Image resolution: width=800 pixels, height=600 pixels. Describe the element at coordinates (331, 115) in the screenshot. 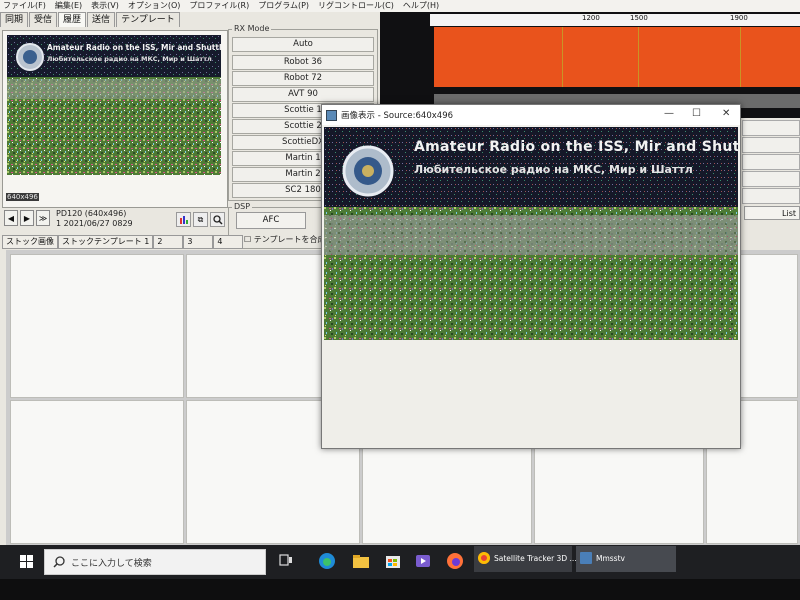

I see `app-icon` at that location.